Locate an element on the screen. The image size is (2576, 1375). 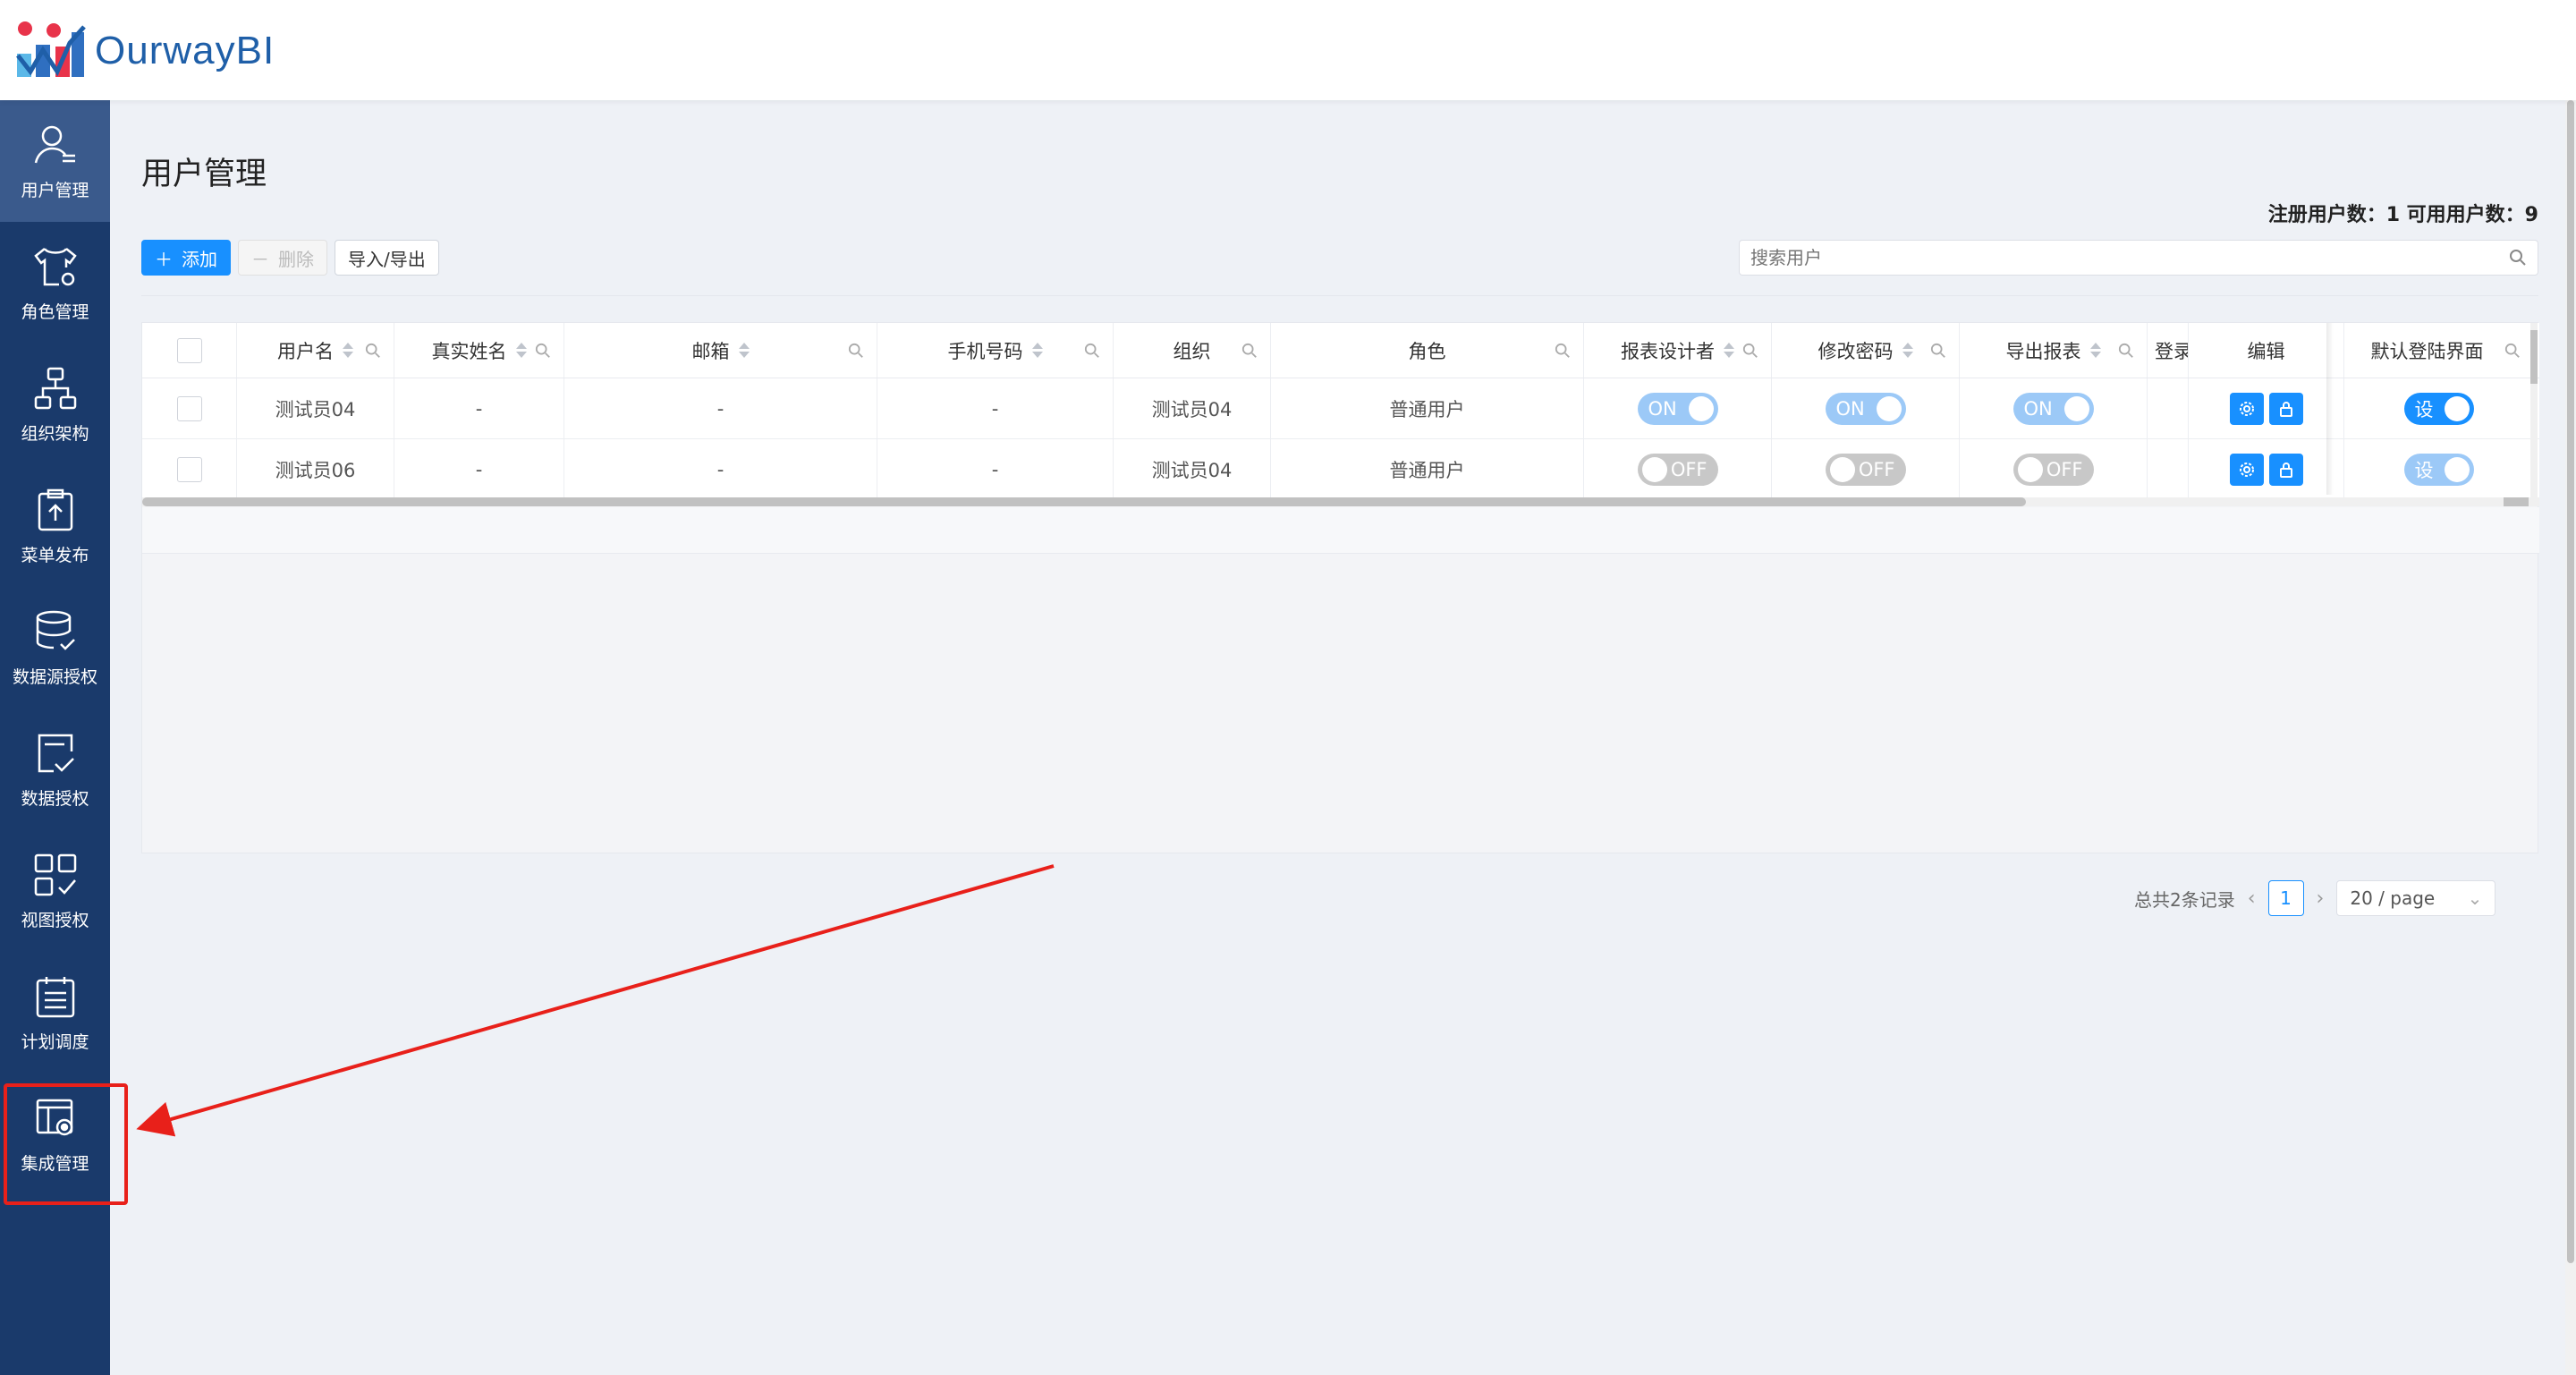
export-toggle: ON is located at coordinates (2053, 408).